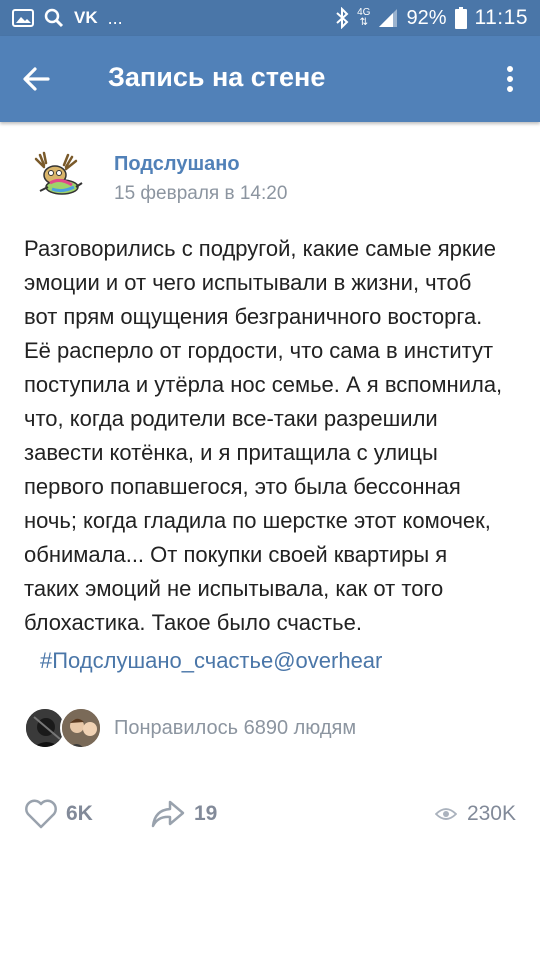  I want to click on status-bar-right: 4G ⇅ 92% 11:15, so click(431, 18).